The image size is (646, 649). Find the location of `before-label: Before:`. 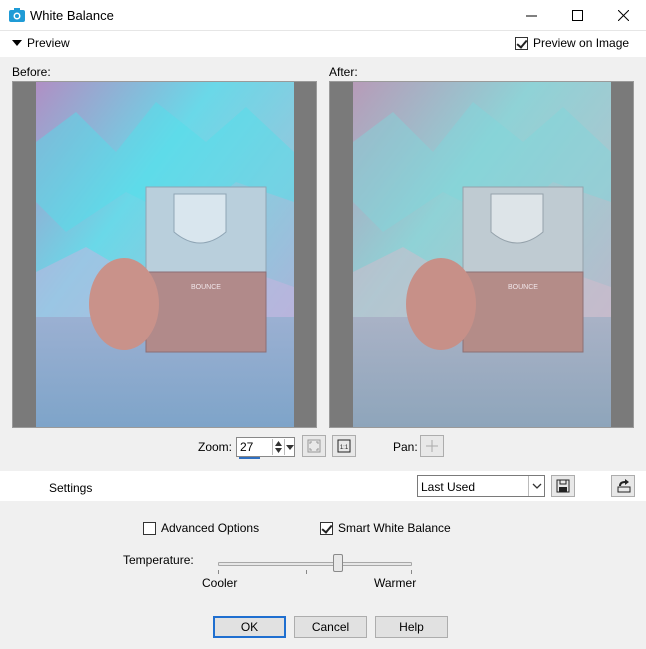

before-label: Before: is located at coordinates (31, 72).